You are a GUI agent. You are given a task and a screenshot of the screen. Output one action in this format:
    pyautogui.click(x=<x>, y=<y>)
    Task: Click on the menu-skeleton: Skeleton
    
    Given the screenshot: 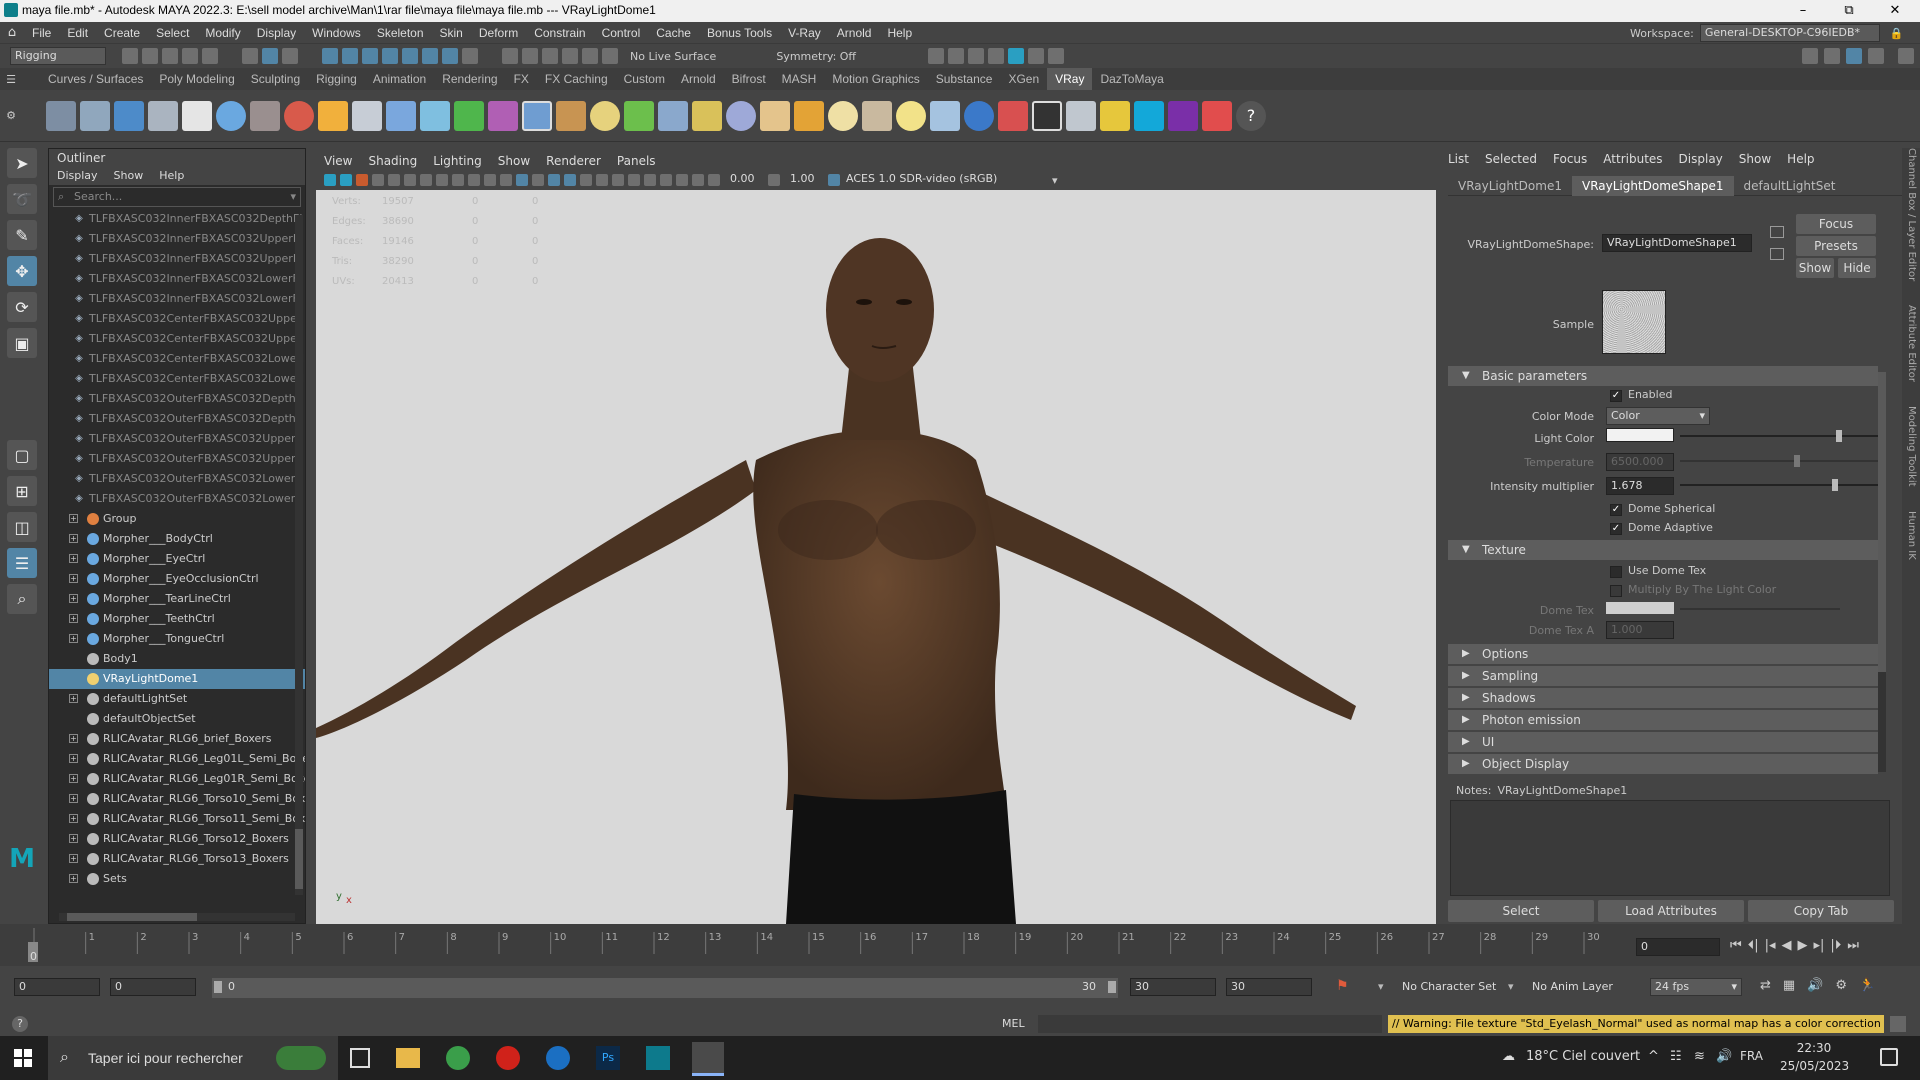 What is the action you would take?
    pyautogui.click(x=400, y=33)
    